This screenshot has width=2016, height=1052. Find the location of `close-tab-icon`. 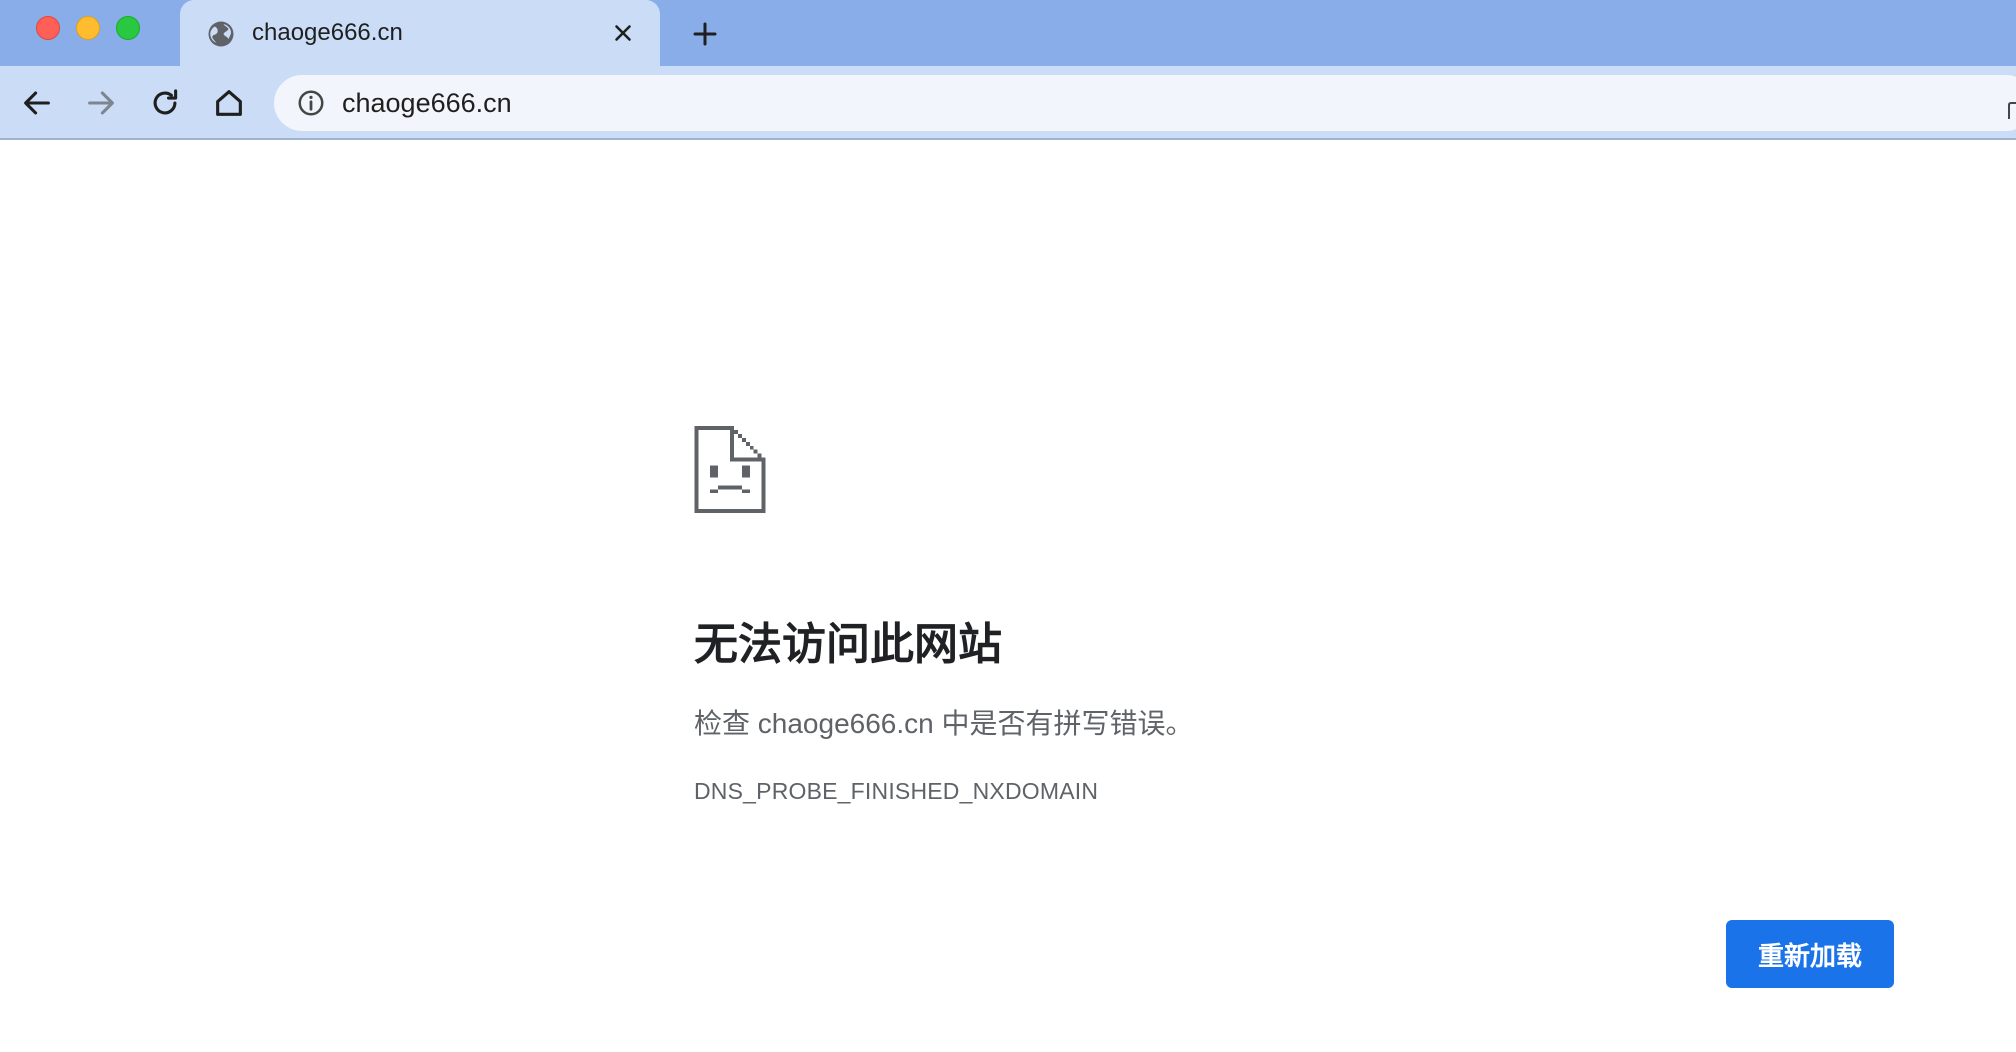

close-tab-icon is located at coordinates (623, 33).